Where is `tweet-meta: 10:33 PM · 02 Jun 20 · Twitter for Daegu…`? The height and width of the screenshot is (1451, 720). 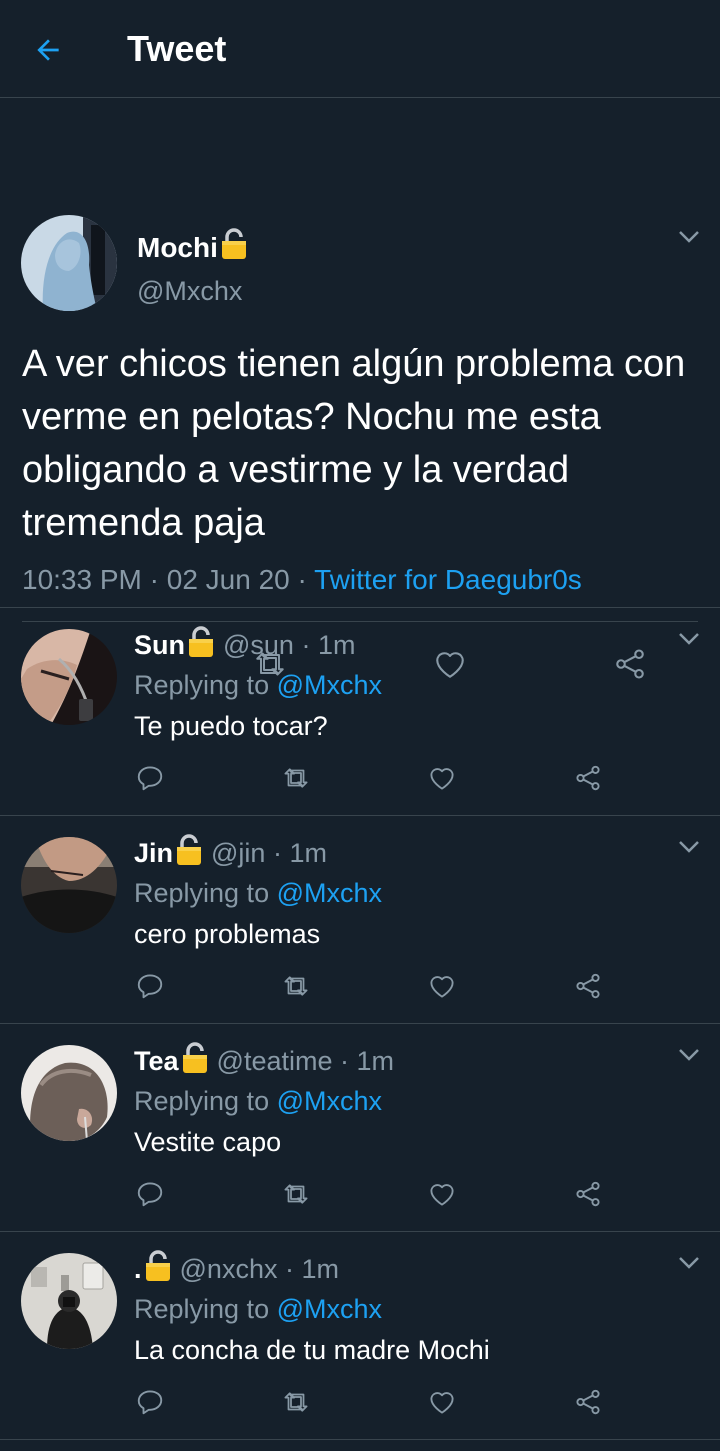
tweet-meta: 10:33 PM · 02 Jun 20 · Twitter for Daegu… is located at coordinates (302, 580).